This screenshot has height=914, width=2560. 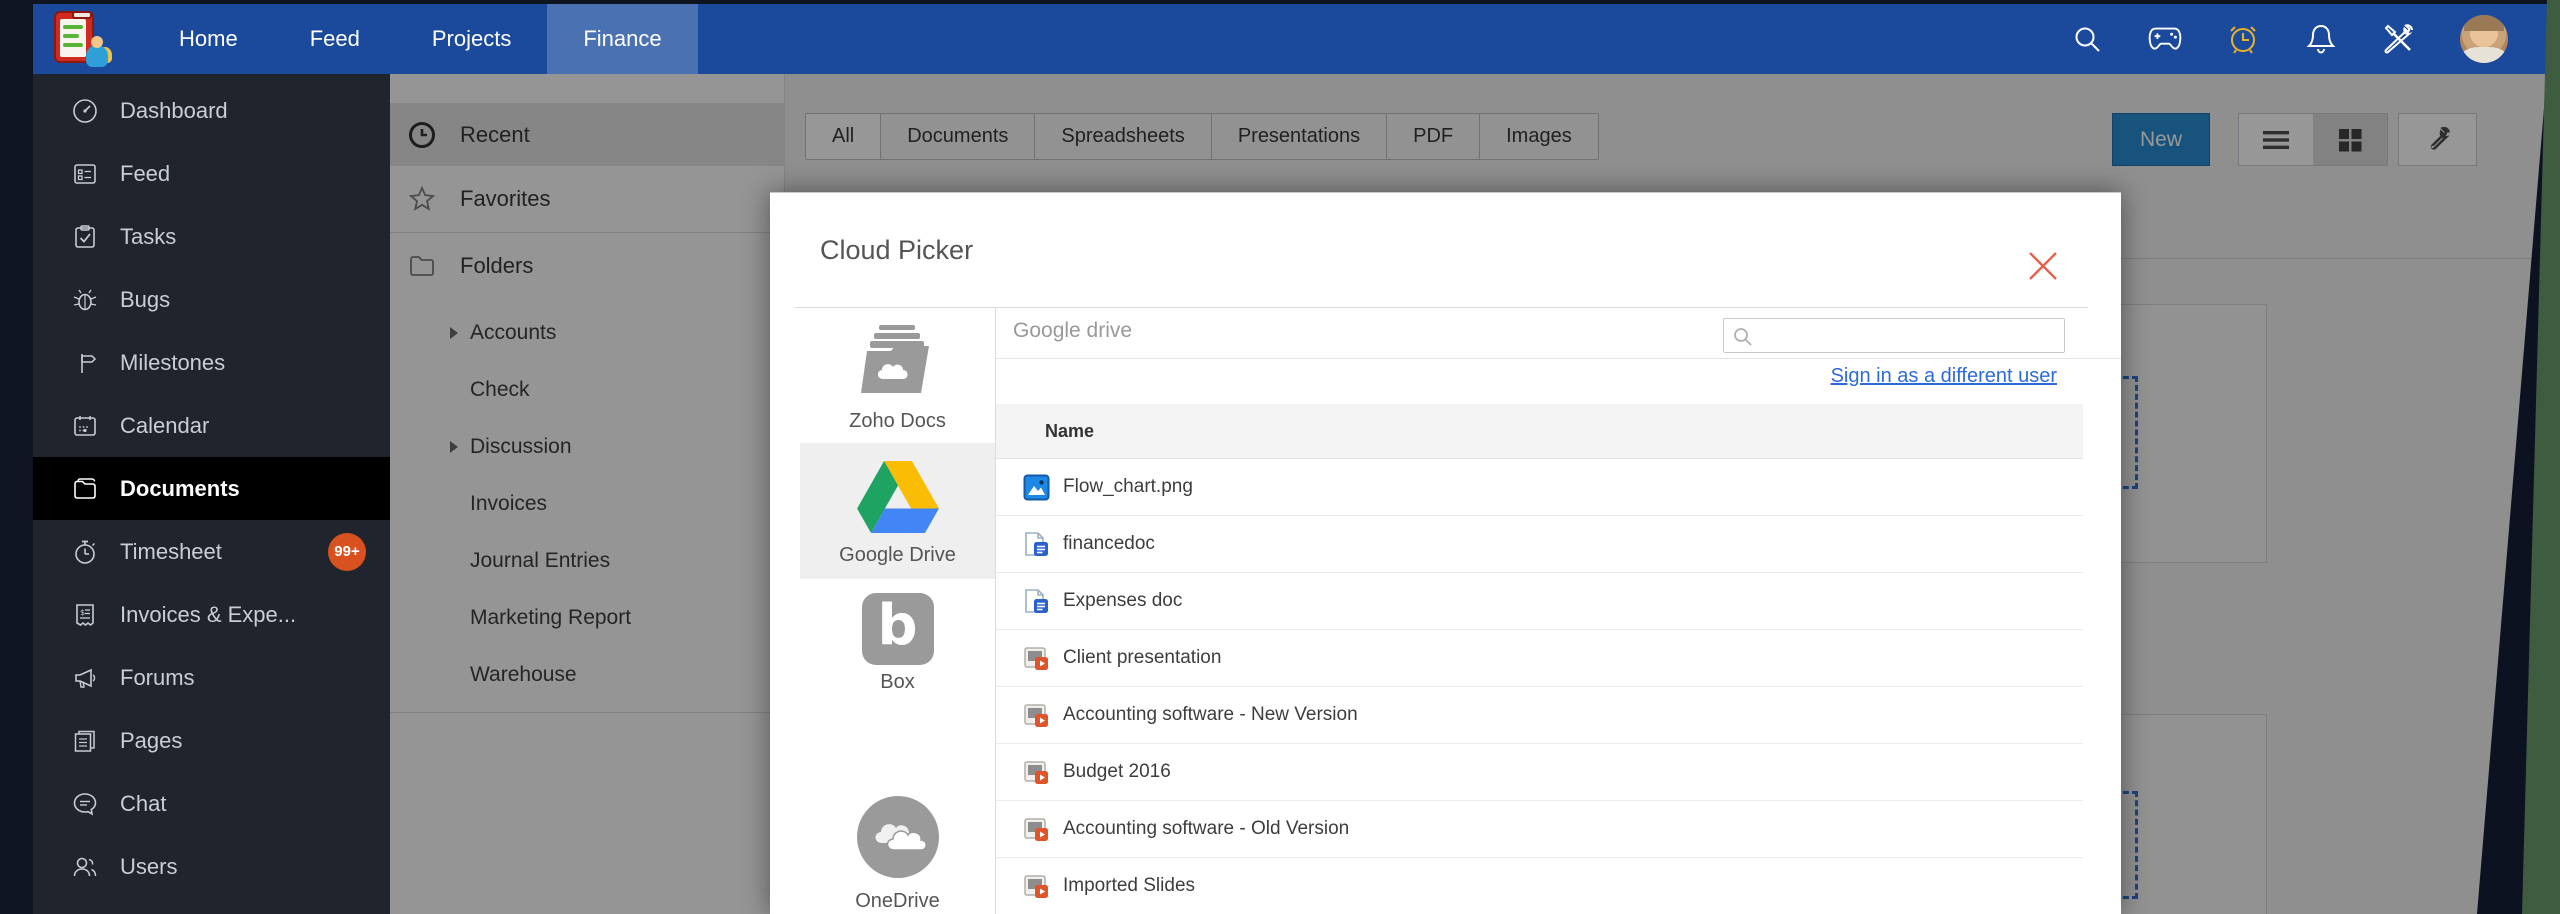 I want to click on top-menu-home: Home, so click(x=208, y=39).